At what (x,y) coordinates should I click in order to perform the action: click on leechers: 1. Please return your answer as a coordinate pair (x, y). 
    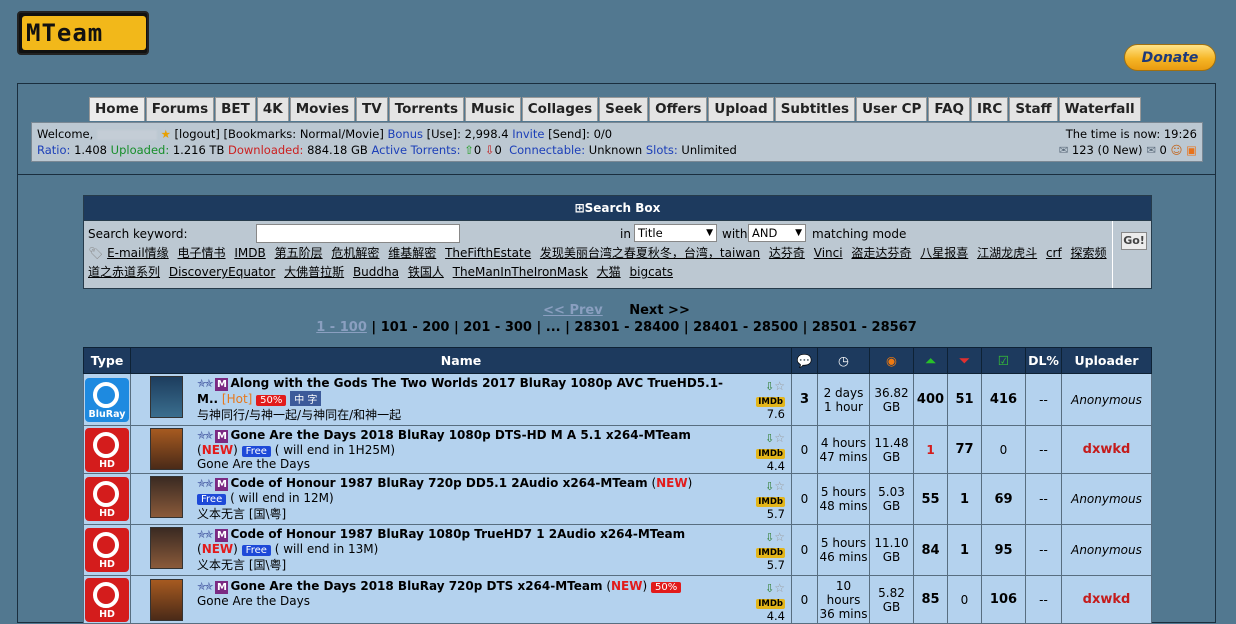
    Looking at the image, I should click on (964, 550).